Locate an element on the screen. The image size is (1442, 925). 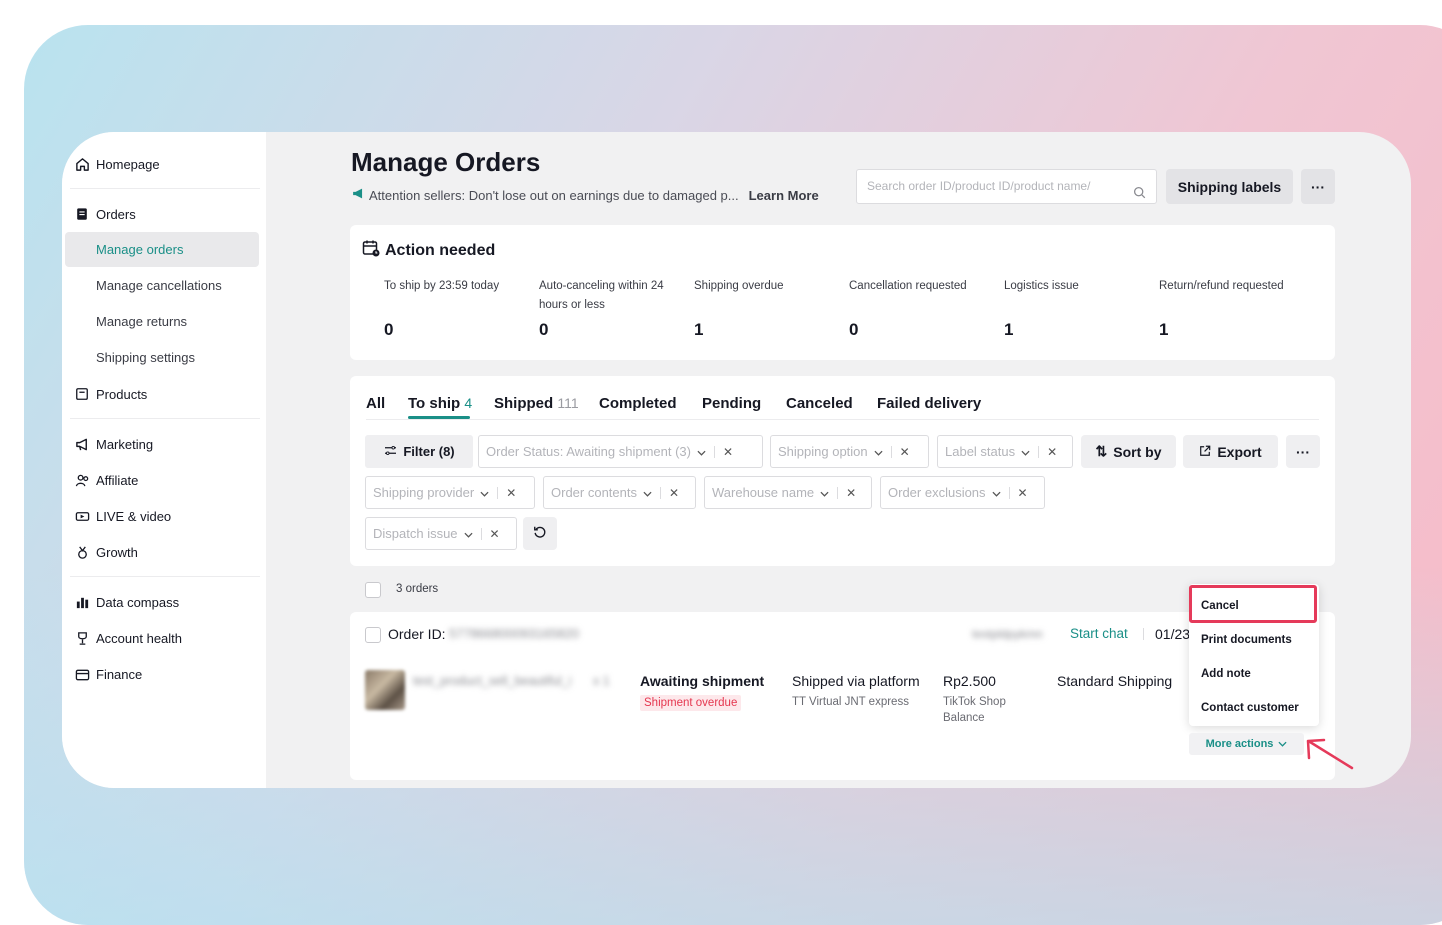
filter-button: Filter (8) is located at coordinates (419, 451).